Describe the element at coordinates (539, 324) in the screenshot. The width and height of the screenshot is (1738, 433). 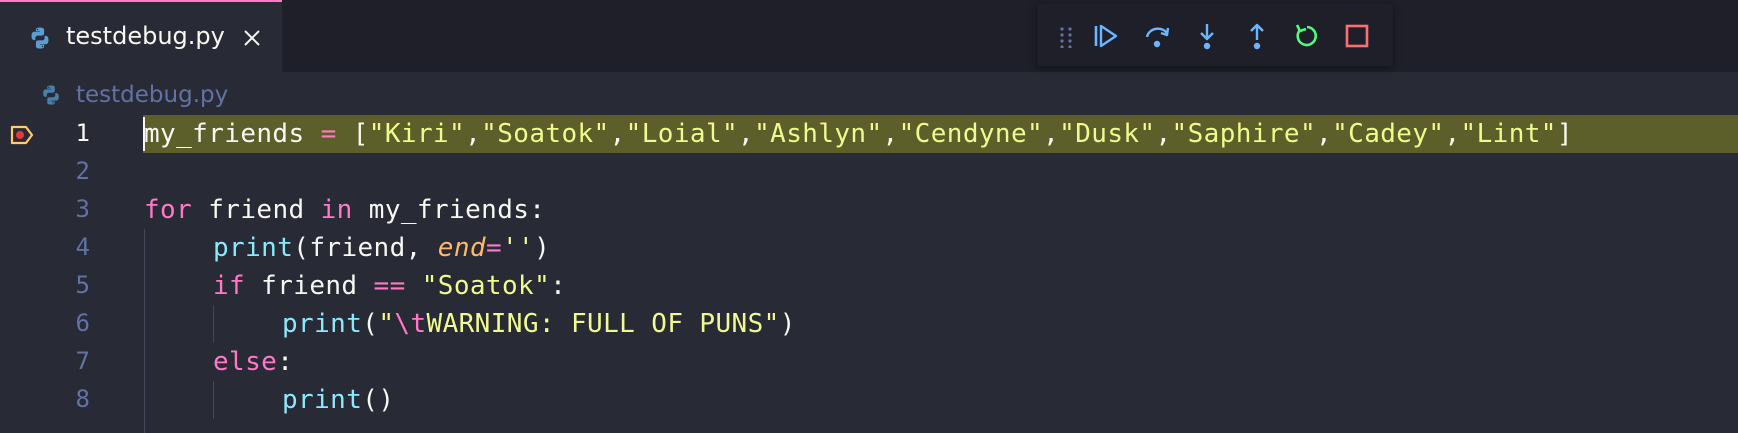
I see `code-text: print("\tWARNING: FULL OF PUNS")` at that location.